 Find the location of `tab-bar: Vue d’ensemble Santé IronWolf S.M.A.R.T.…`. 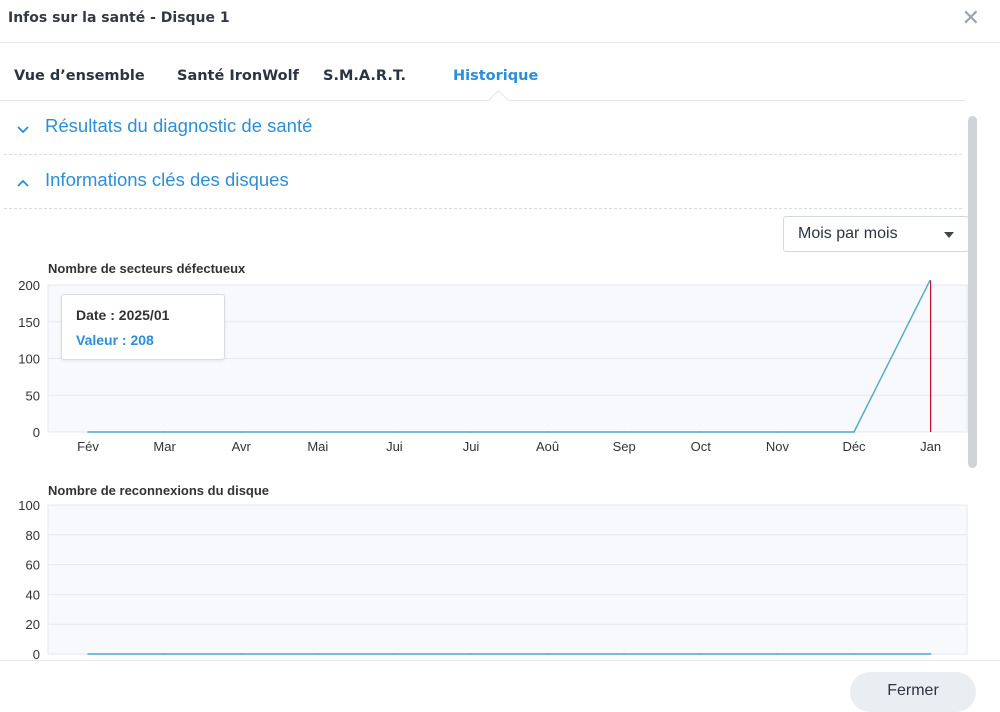

tab-bar: Vue d’ensemble Santé IronWolf S.M.A.R.T.… is located at coordinates (483, 77).